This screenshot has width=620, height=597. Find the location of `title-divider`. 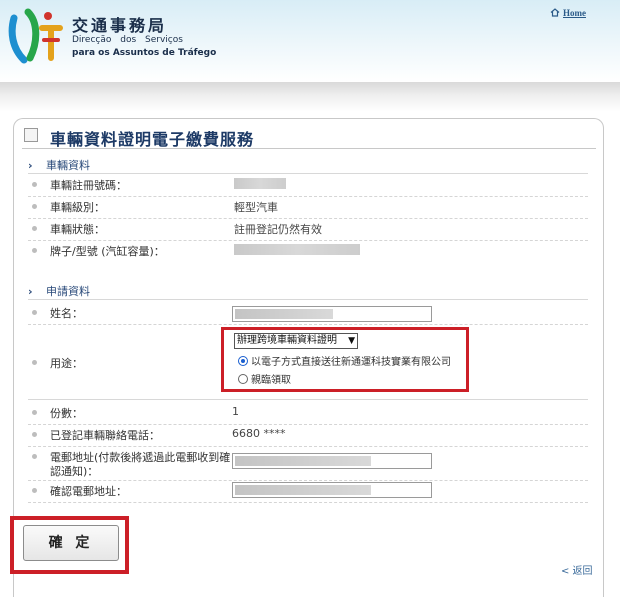

title-divider is located at coordinates (309, 148).